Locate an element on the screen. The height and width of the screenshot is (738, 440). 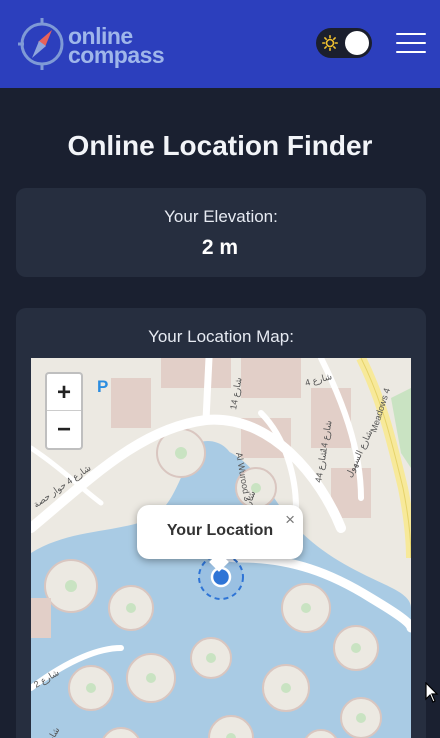
zoom-out-button: − is located at coordinates (64, 429).